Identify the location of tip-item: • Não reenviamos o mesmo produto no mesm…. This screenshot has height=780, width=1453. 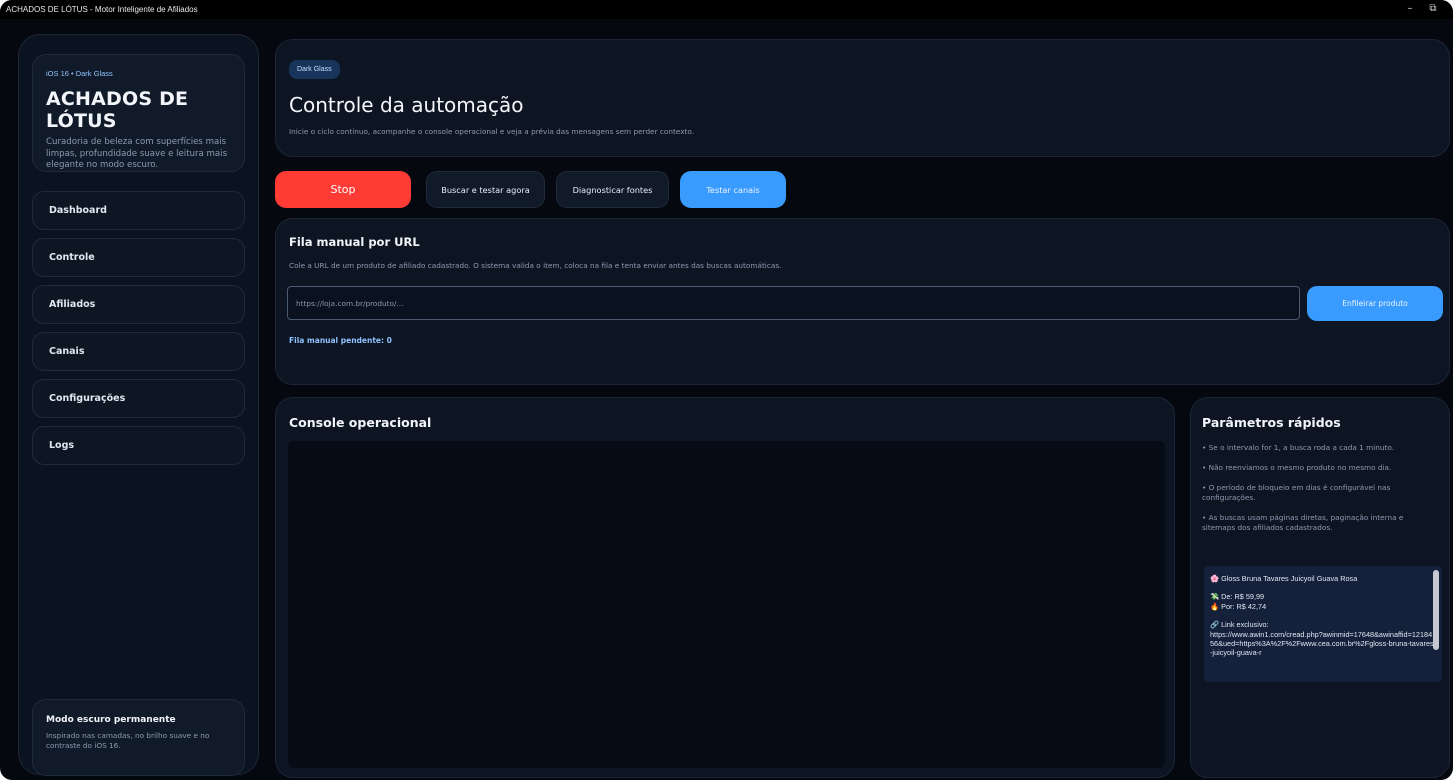
(1297, 467).